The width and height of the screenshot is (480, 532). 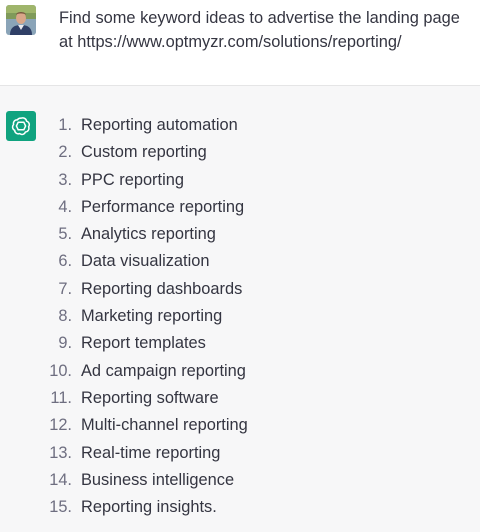 What do you see at coordinates (21, 20) in the screenshot?
I see `user-avatar` at bounding box center [21, 20].